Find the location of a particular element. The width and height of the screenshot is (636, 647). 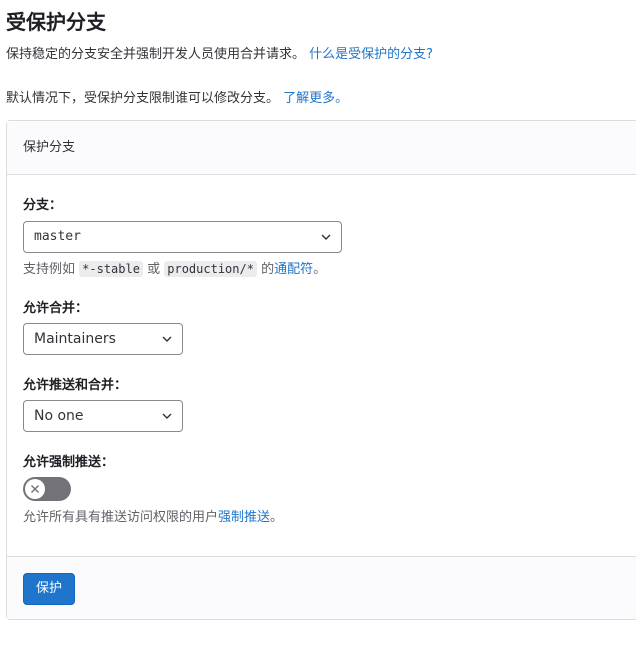

default-text: 默认情况下，受保护分支限制谁可以修改分支。 is located at coordinates (143, 98).